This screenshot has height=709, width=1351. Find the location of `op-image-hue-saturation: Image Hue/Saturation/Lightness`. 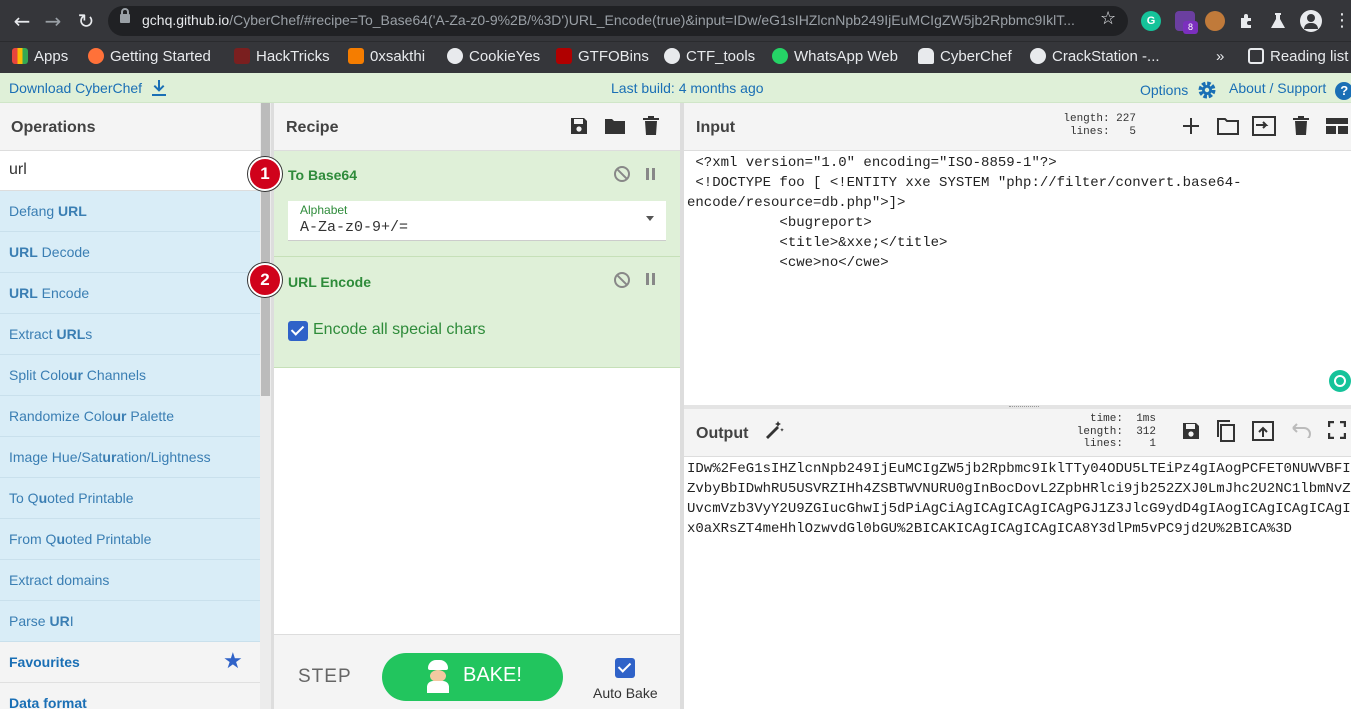

op-image-hue-saturation: Image Hue/Saturation/Lightness is located at coordinates (130, 457).